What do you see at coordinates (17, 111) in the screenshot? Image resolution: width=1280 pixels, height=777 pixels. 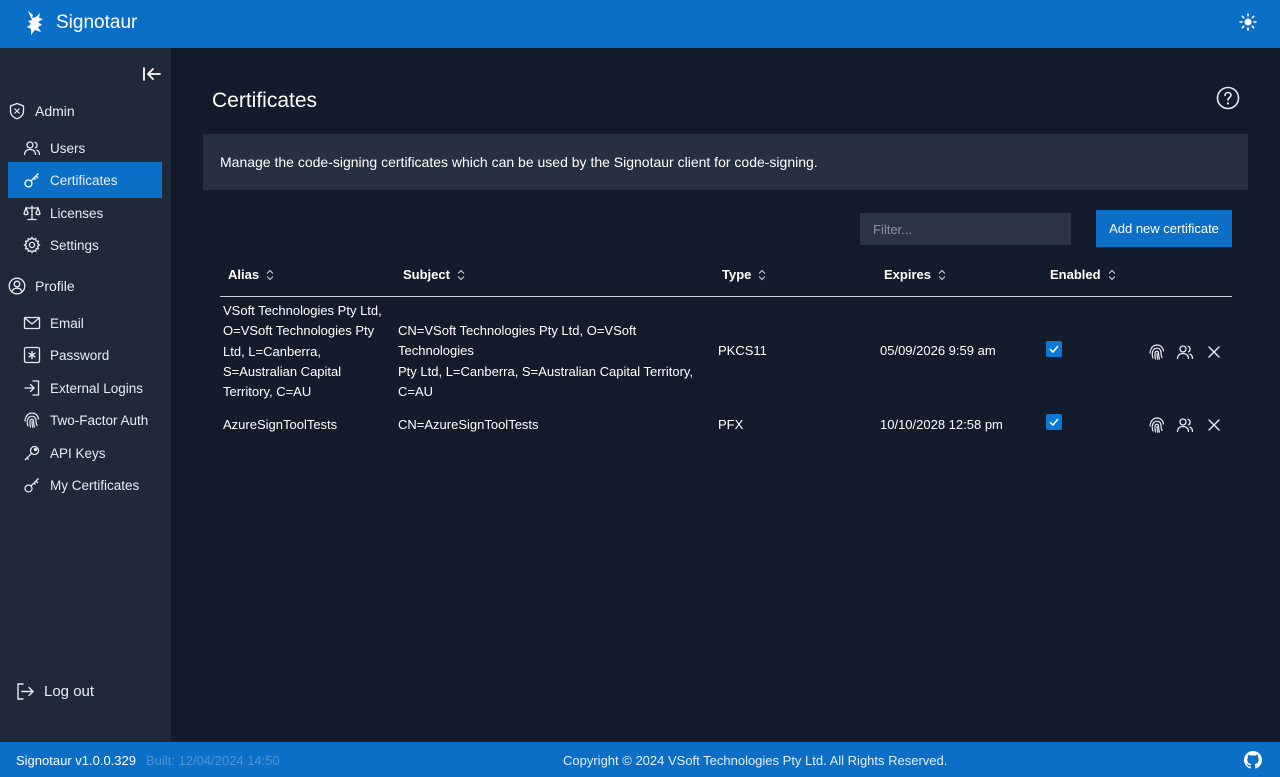 I see `shield-icon` at bounding box center [17, 111].